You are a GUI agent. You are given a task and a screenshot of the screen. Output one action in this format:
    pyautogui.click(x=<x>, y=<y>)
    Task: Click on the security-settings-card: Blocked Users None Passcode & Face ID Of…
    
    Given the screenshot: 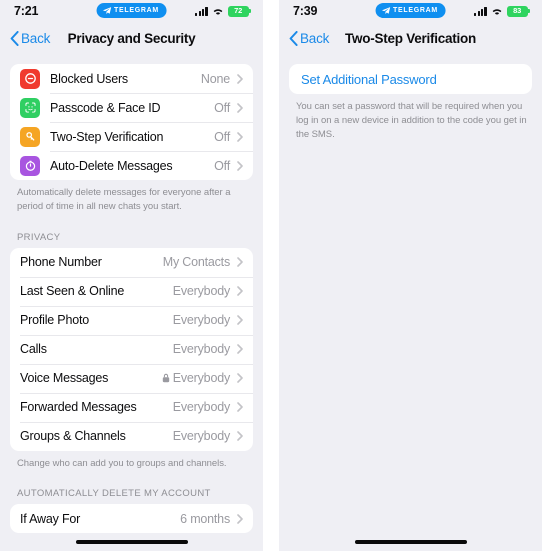 What is the action you would take?
    pyautogui.click(x=131, y=122)
    